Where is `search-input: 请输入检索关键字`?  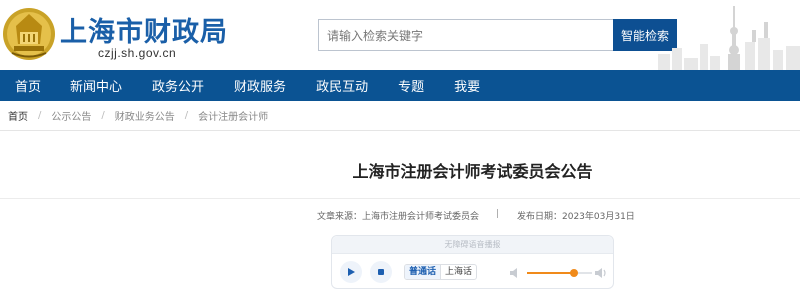 search-input: 请输入检索关键字 is located at coordinates (466, 35).